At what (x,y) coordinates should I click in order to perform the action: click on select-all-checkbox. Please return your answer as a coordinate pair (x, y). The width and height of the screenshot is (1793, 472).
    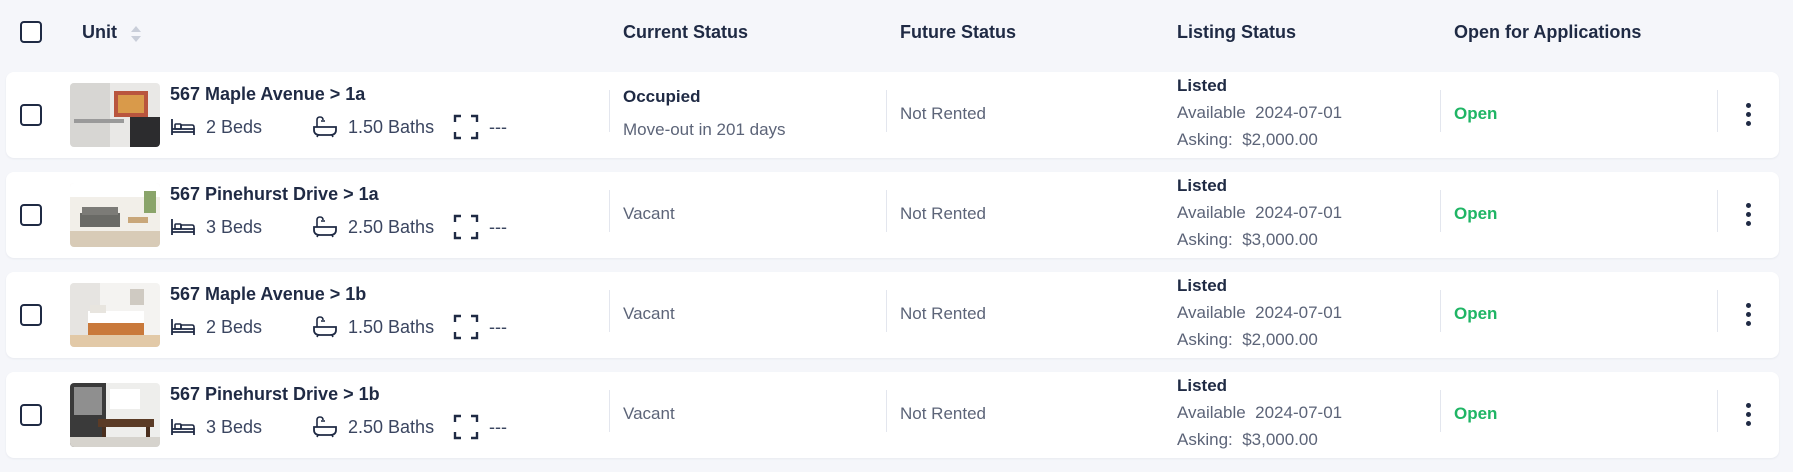
    Looking at the image, I should click on (31, 32).